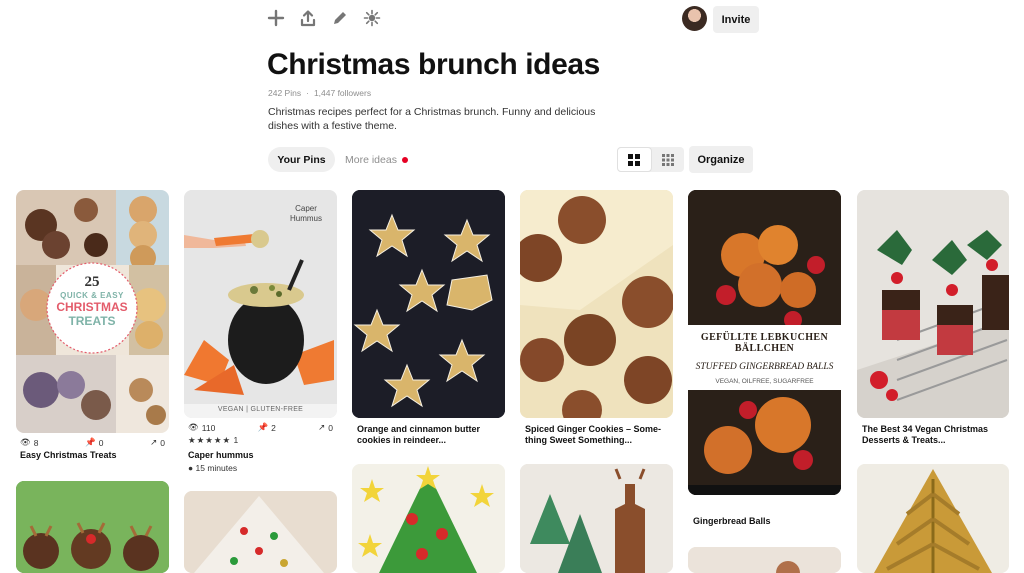 This screenshot has width=1024, height=573. I want to click on board-meta: 242 Pins · 1,447 followers, so click(319, 93).